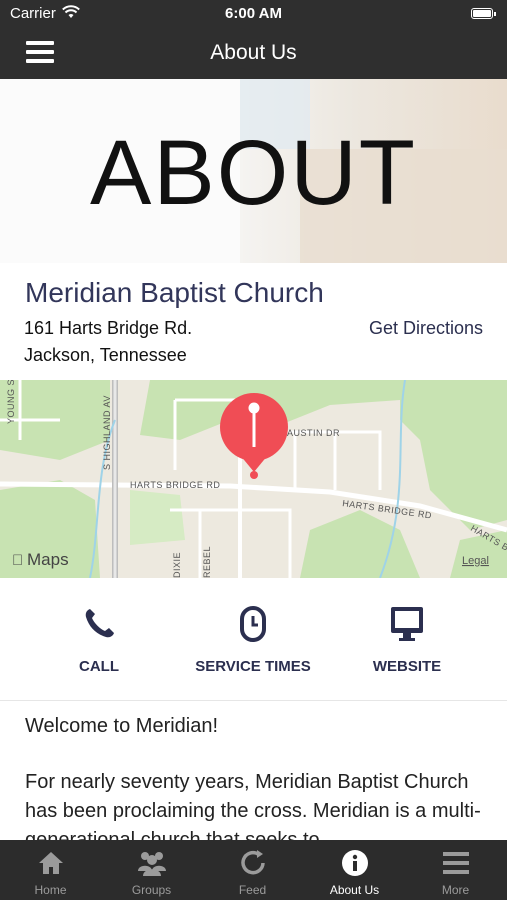  What do you see at coordinates (252, 890) in the screenshot?
I see `tab-feed-label: Feed` at bounding box center [252, 890].